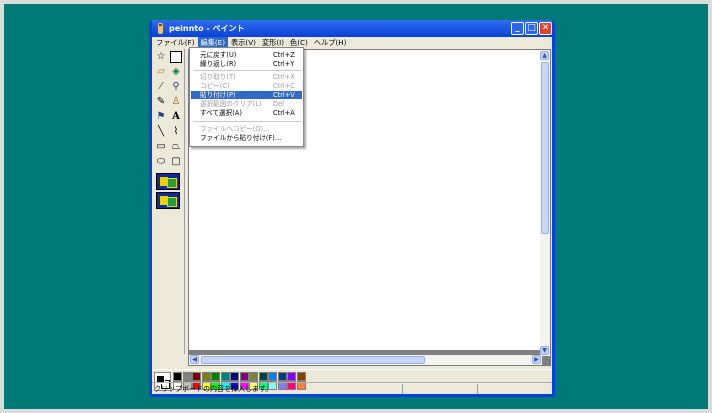 This screenshot has height=413, width=712. What do you see at coordinates (176, 72) in the screenshot?
I see `fill-tool: ◈` at bounding box center [176, 72].